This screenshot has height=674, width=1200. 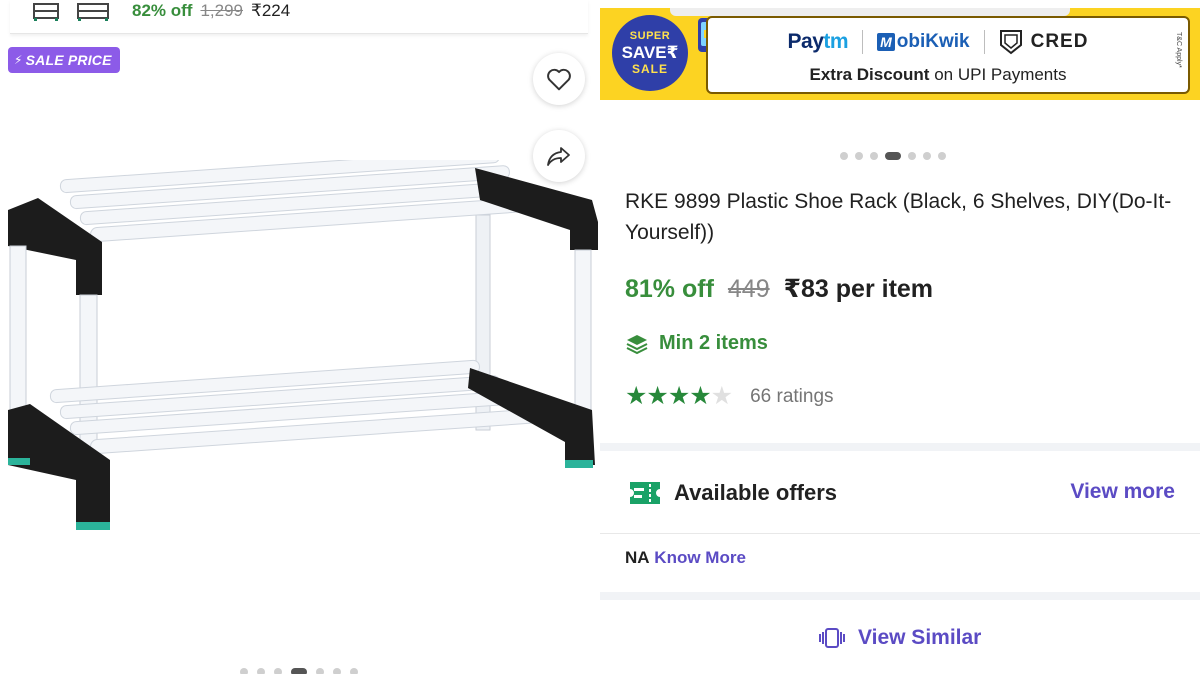 I want to click on view-similar-button: View Similar, so click(x=899, y=638).